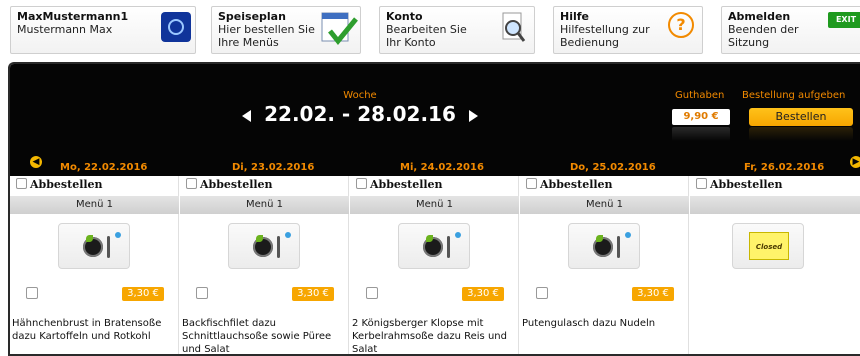  I want to click on abmelden-nav: Abmelden Beenden der Sitzung EXIT, so click(790, 30).